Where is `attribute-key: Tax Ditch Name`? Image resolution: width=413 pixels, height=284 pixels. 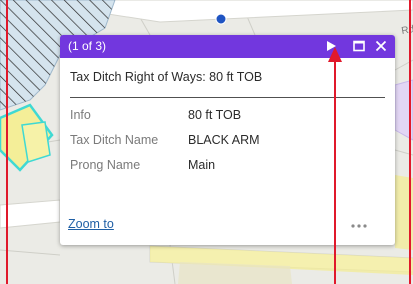
attribute-key: Tax Ditch Name is located at coordinates (114, 140).